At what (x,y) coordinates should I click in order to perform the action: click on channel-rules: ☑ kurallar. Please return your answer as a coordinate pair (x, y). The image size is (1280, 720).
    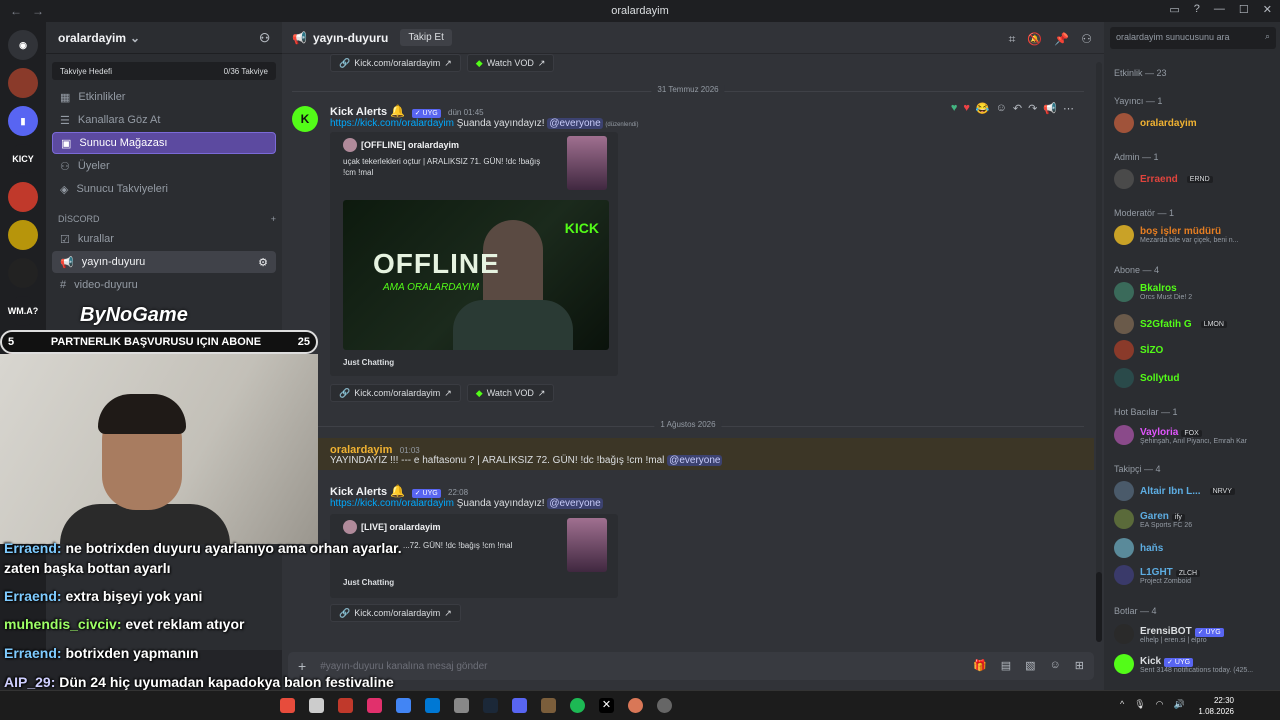
    Looking at the image, I should click on (164, 239).